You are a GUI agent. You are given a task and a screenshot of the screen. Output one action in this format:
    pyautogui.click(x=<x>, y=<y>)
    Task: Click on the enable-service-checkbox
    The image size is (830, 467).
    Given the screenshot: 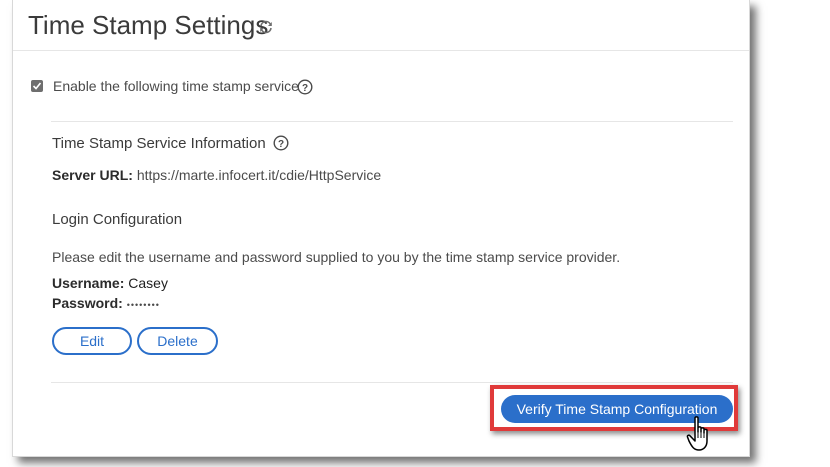 What is the action you would take?
    pyautogui.click(x=37, y=86)
    